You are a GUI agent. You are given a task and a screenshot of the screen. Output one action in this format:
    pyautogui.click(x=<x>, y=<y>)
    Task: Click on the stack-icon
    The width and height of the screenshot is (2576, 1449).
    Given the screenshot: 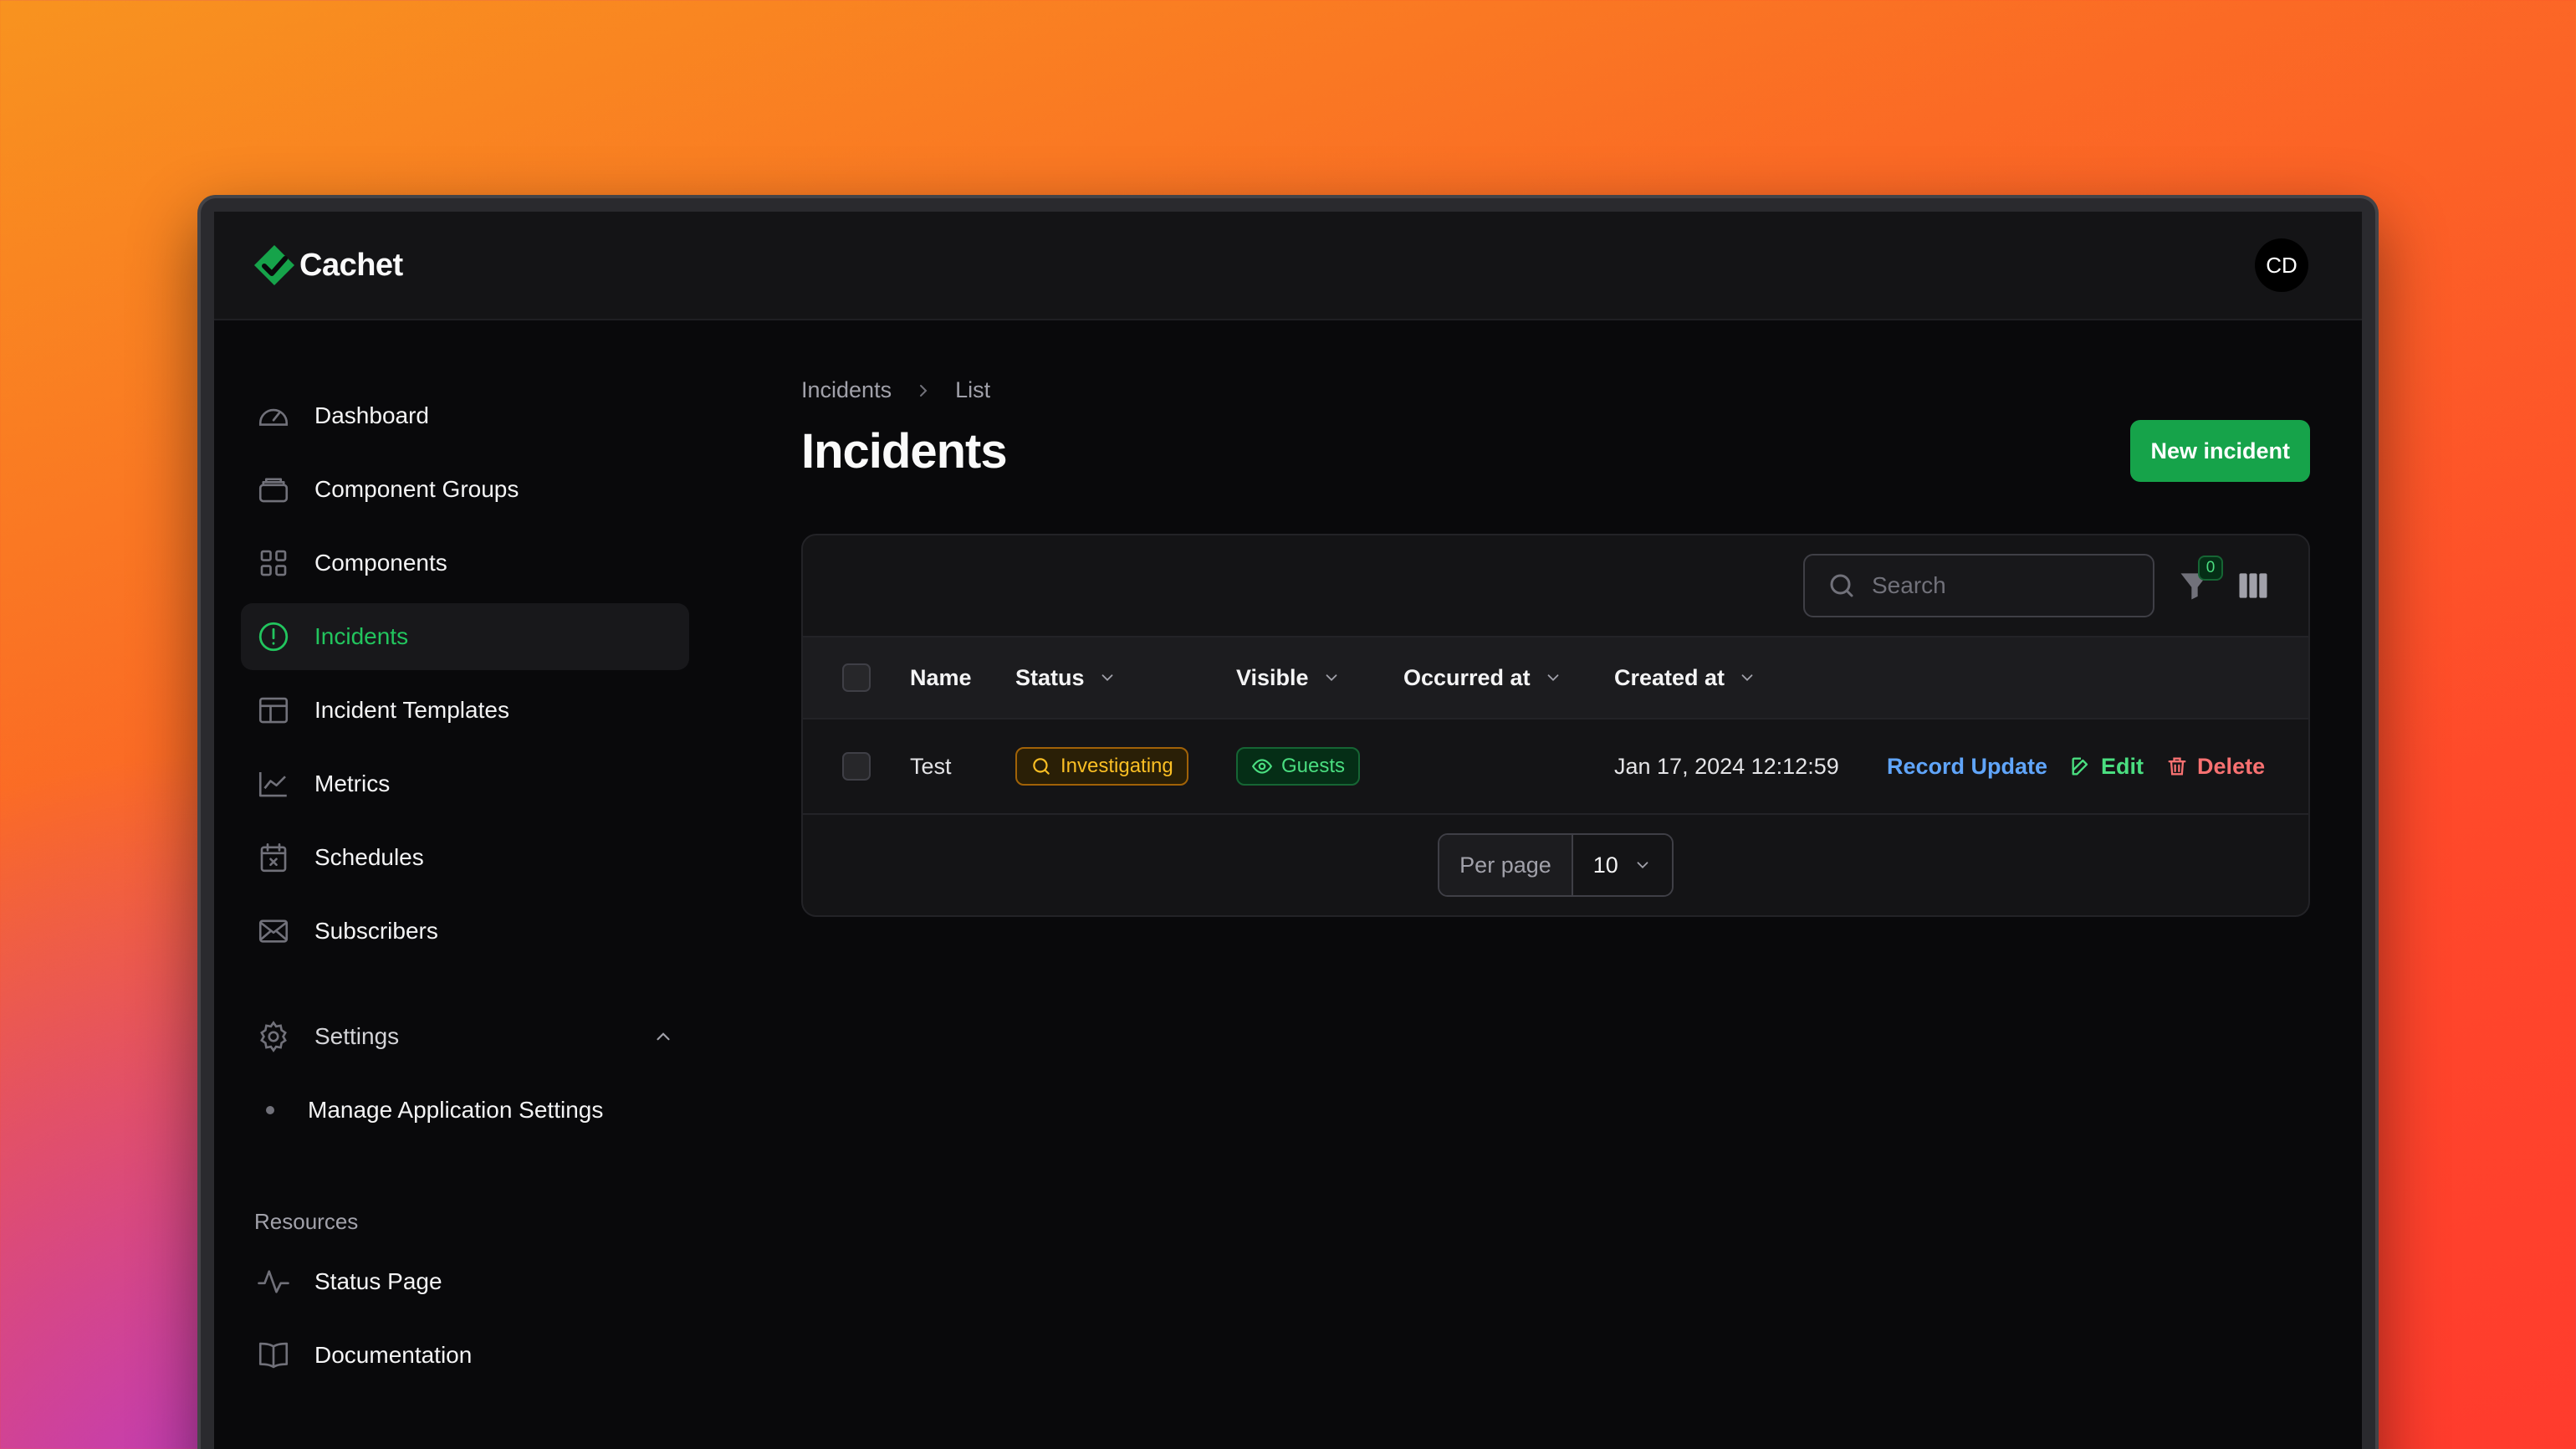 What is the action you would take?
    pyautogui.click(x=273, y=490)
    